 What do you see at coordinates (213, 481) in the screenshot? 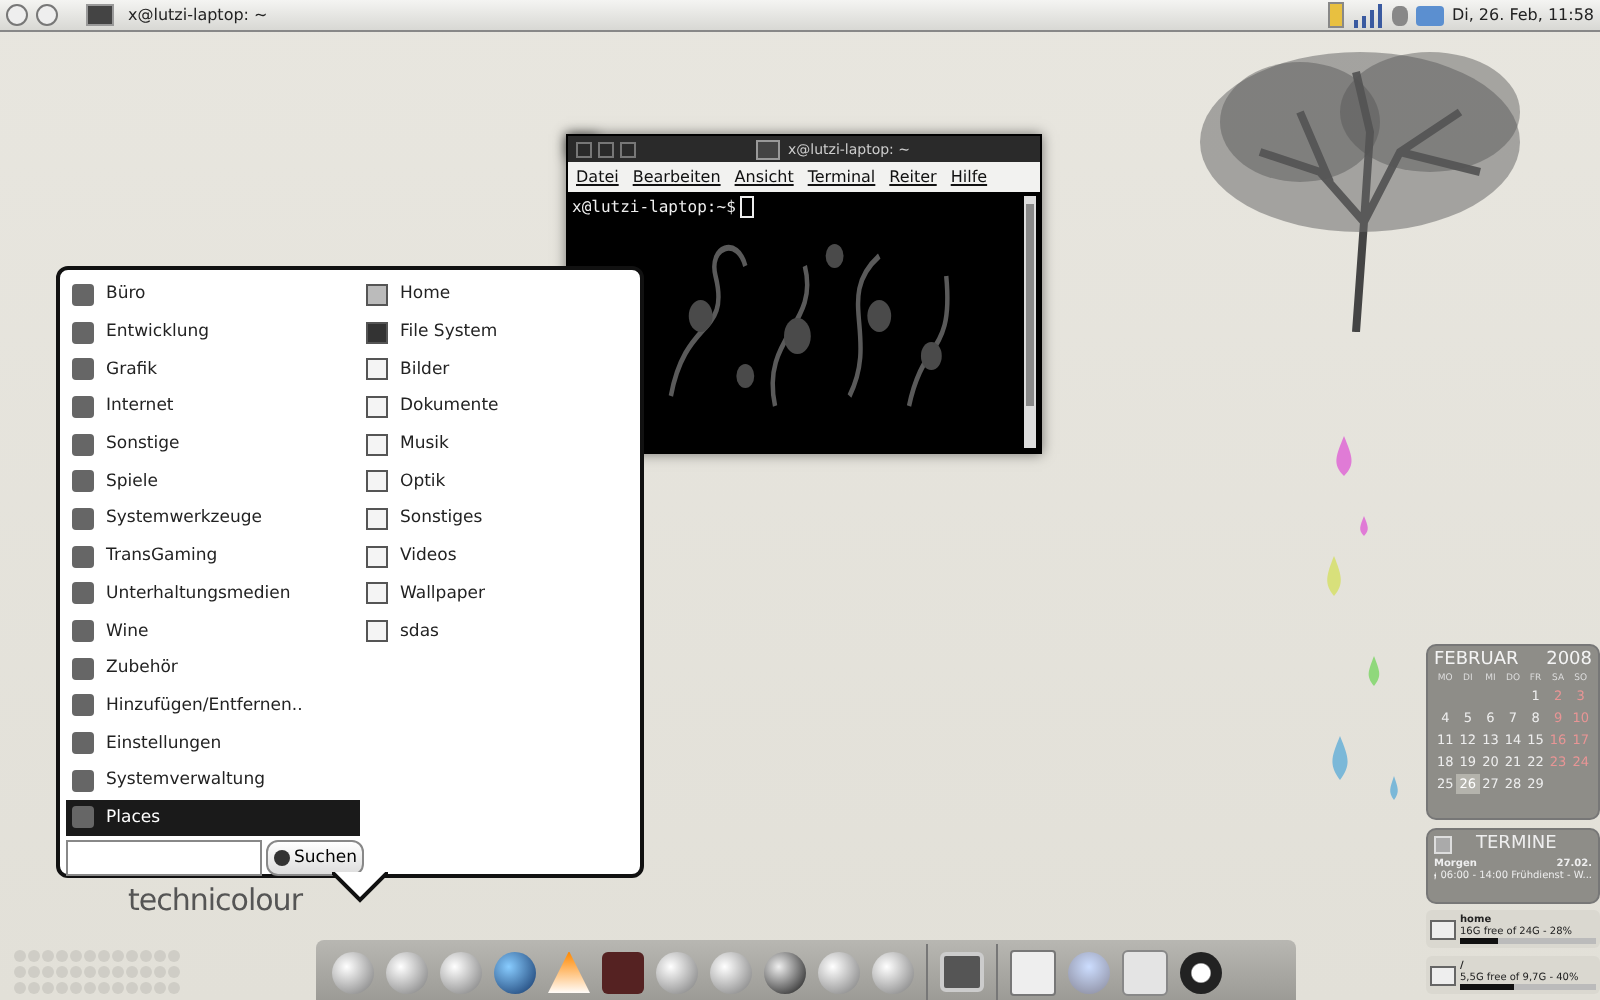
I see `menu-item: Spiele` at bounding box center [213, 481].